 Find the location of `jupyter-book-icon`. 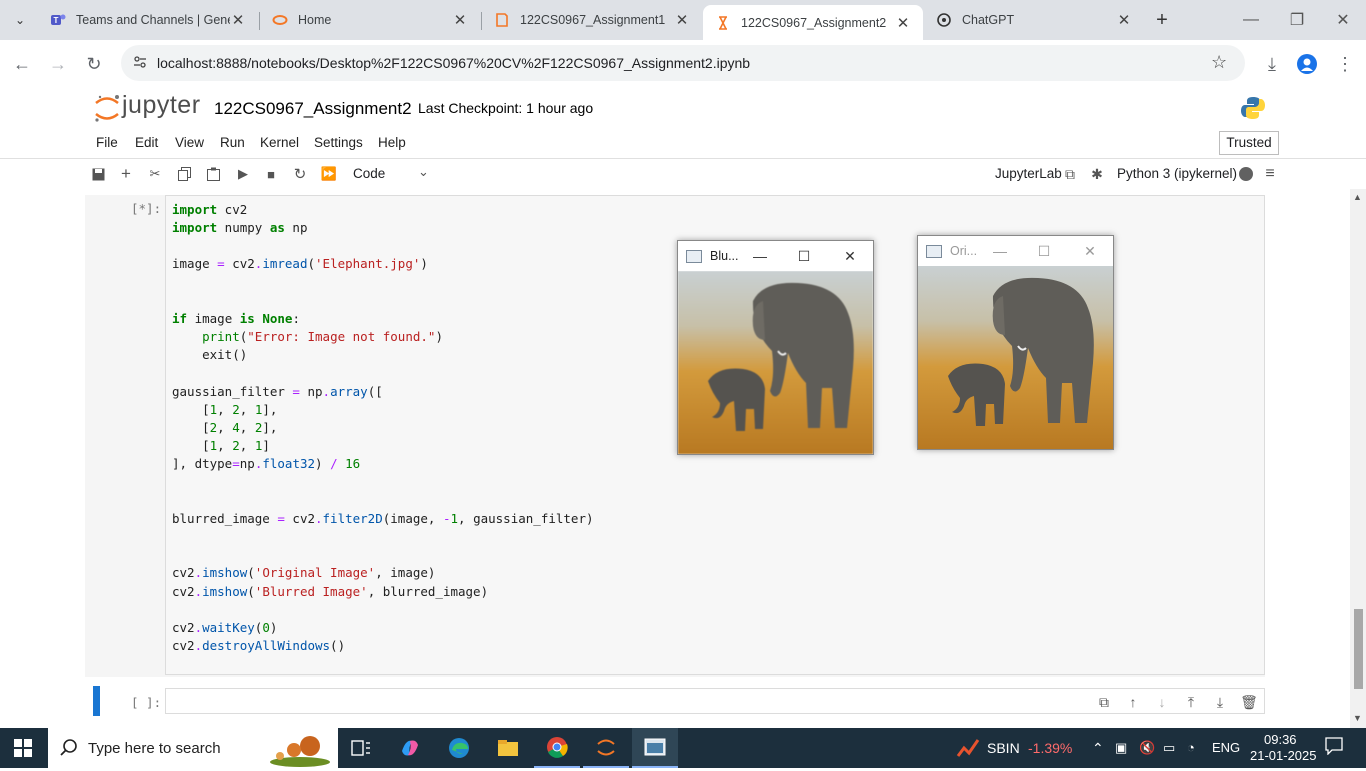

jupyter-book-icon is located at coordinates (502, 20).